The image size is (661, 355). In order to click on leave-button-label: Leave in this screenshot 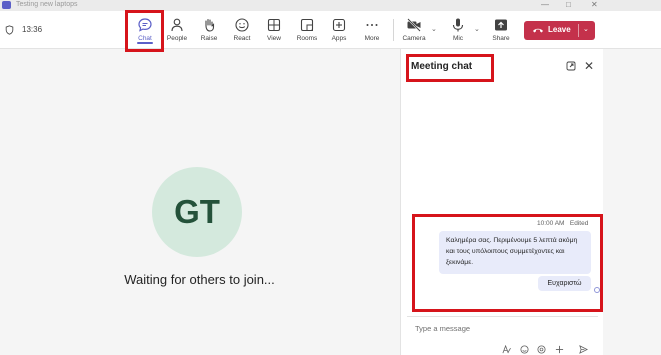, I will do `click(559, 29)`.